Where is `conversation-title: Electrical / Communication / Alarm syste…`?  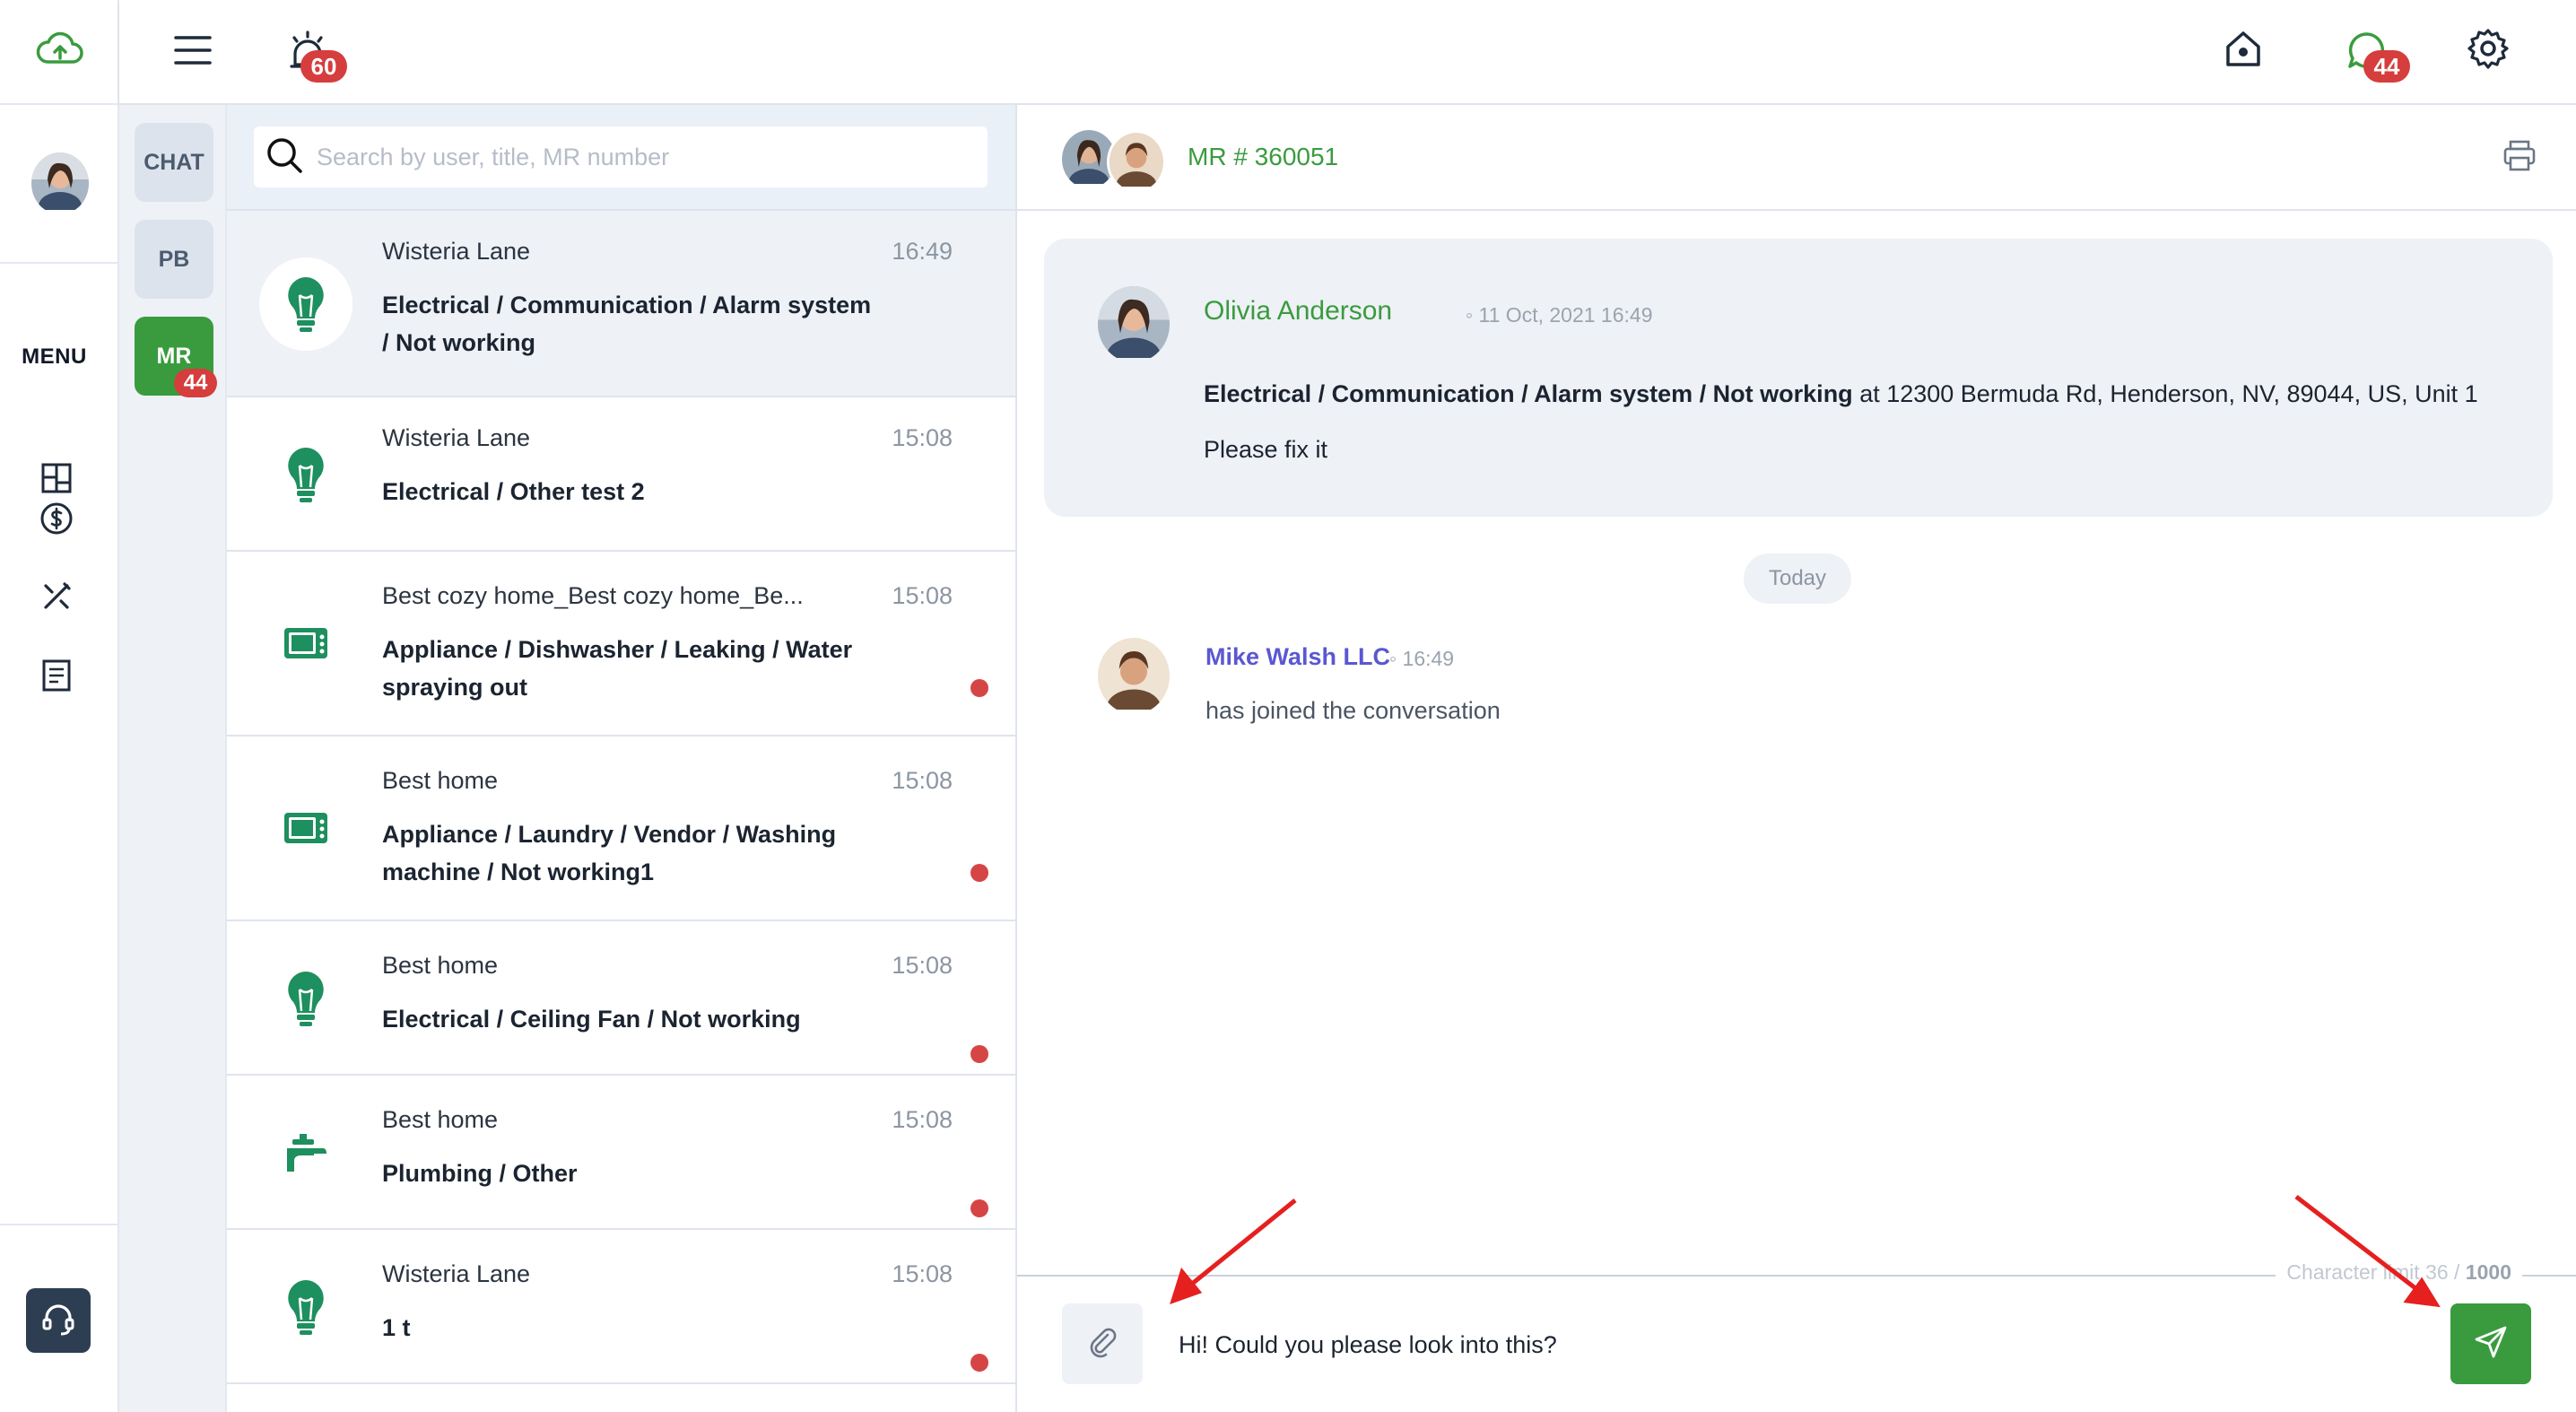 conversation-title: Electrical / Communication / Alarm syste… is located at coordinates (627, 324).